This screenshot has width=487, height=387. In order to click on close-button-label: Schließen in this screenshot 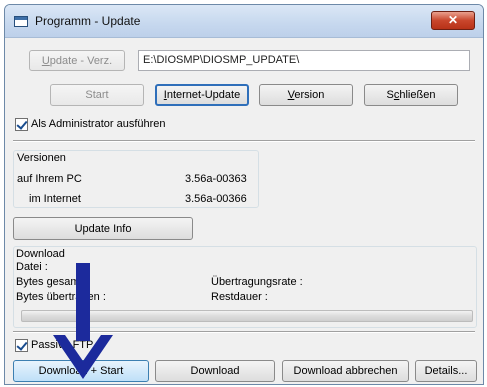, I will do `click(411, 95)`.